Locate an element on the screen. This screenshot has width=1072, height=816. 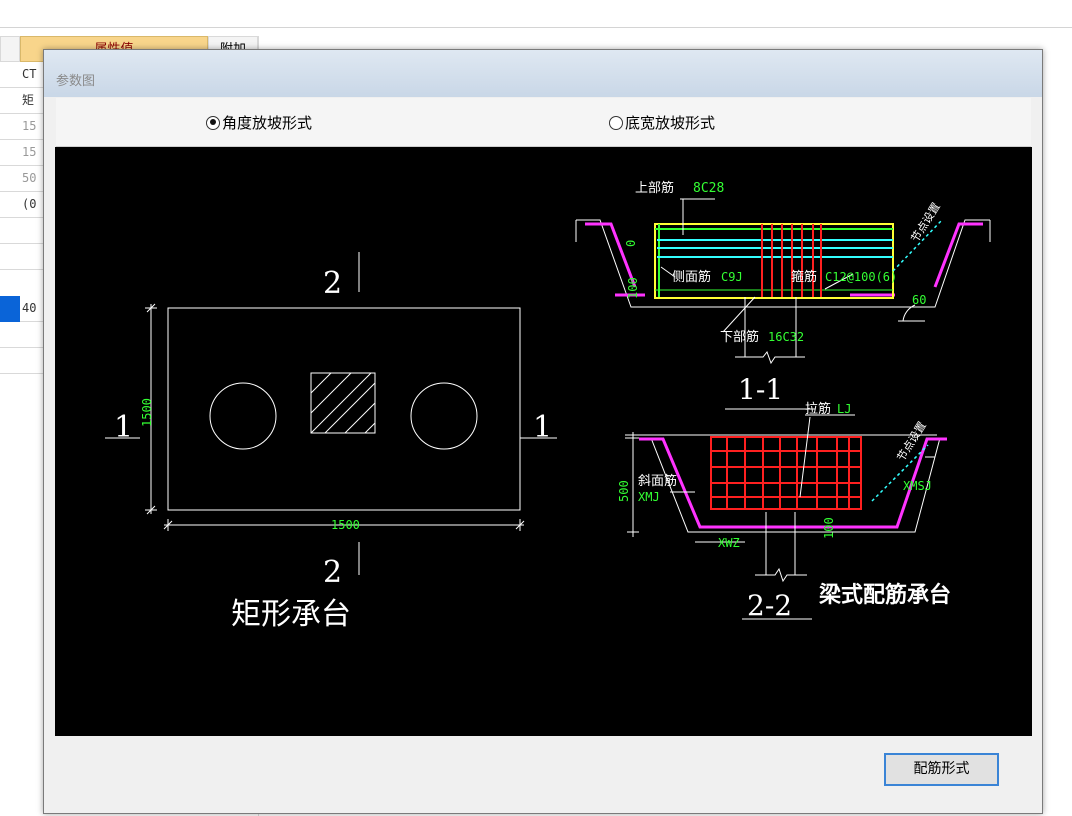
side-bar-value: C9J is located at coordinates (732, 277).